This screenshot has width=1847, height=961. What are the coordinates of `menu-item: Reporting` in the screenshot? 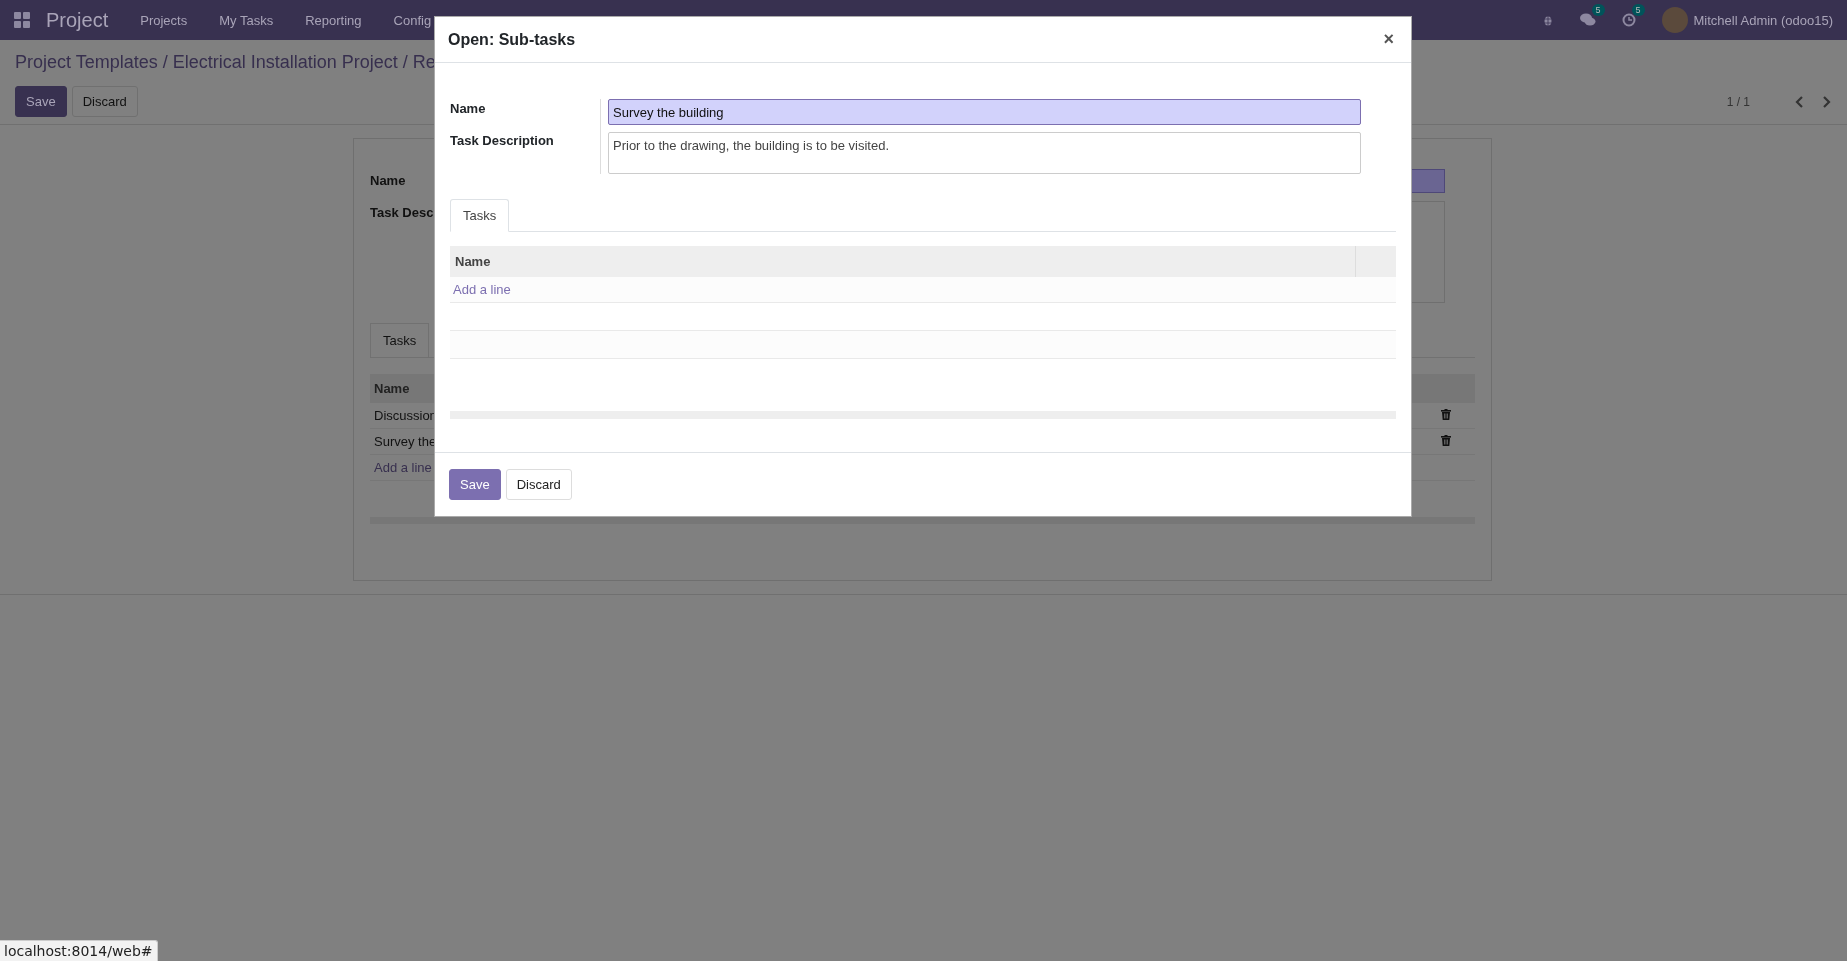 It's located at (333, 20).